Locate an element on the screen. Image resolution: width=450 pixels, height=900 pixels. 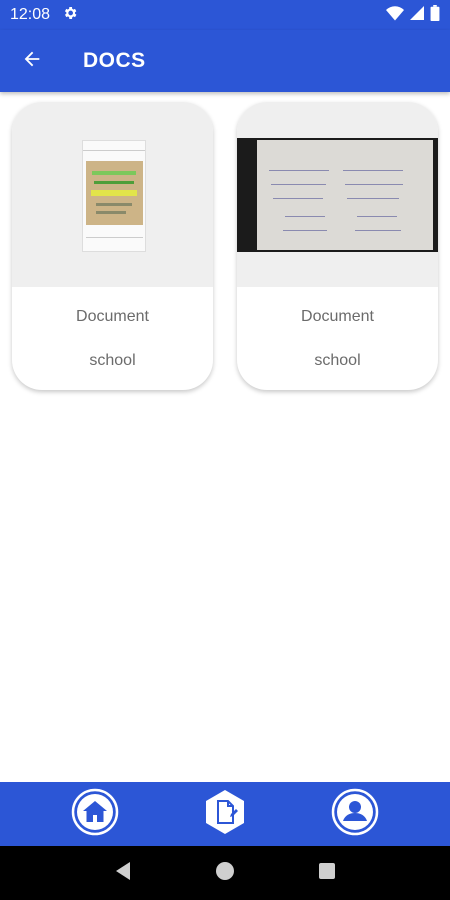
gear-icon is located at coordinates (70, 15).